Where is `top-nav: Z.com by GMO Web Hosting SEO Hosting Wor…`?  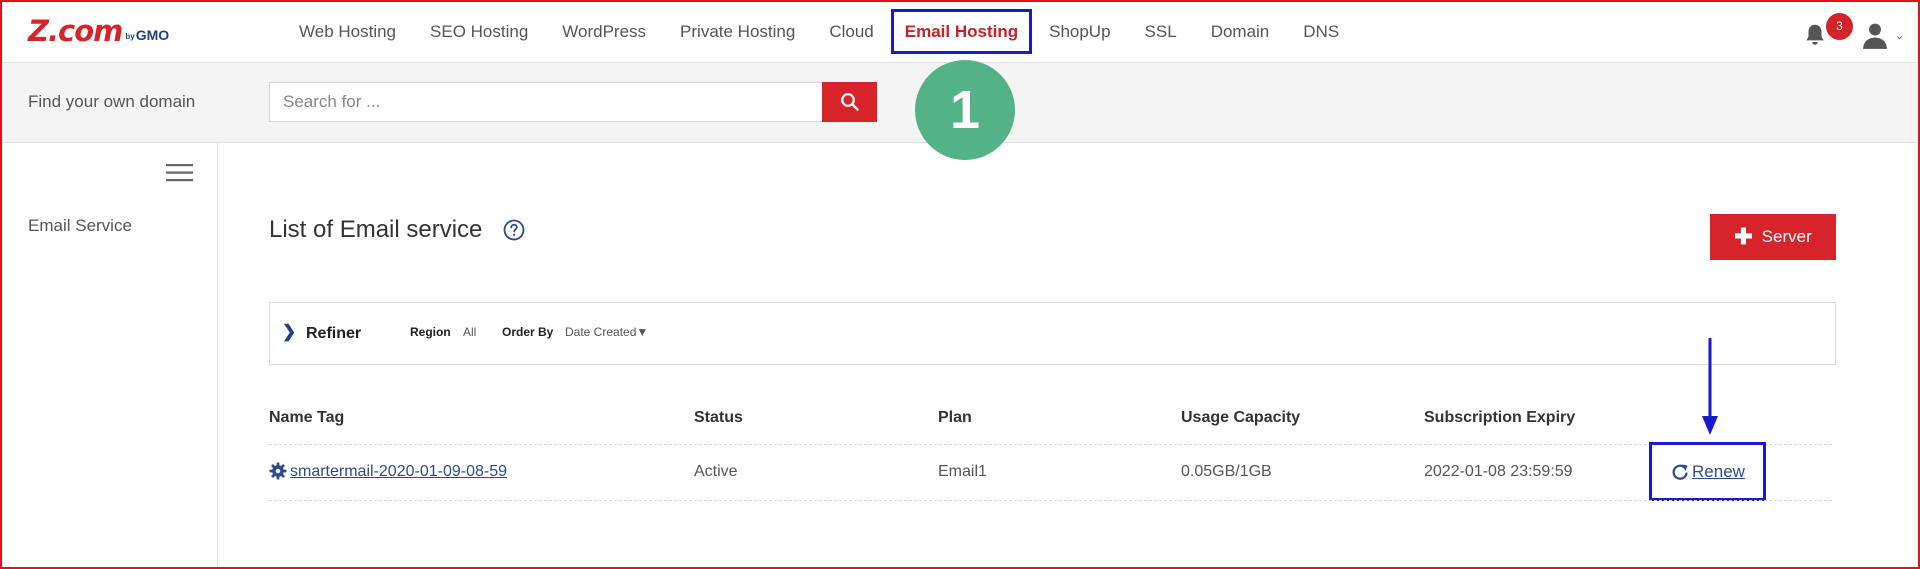
top-nav: Z.com by GMO Web Hosting SEO Hosting Wor… is located at coordinates (960, 31).